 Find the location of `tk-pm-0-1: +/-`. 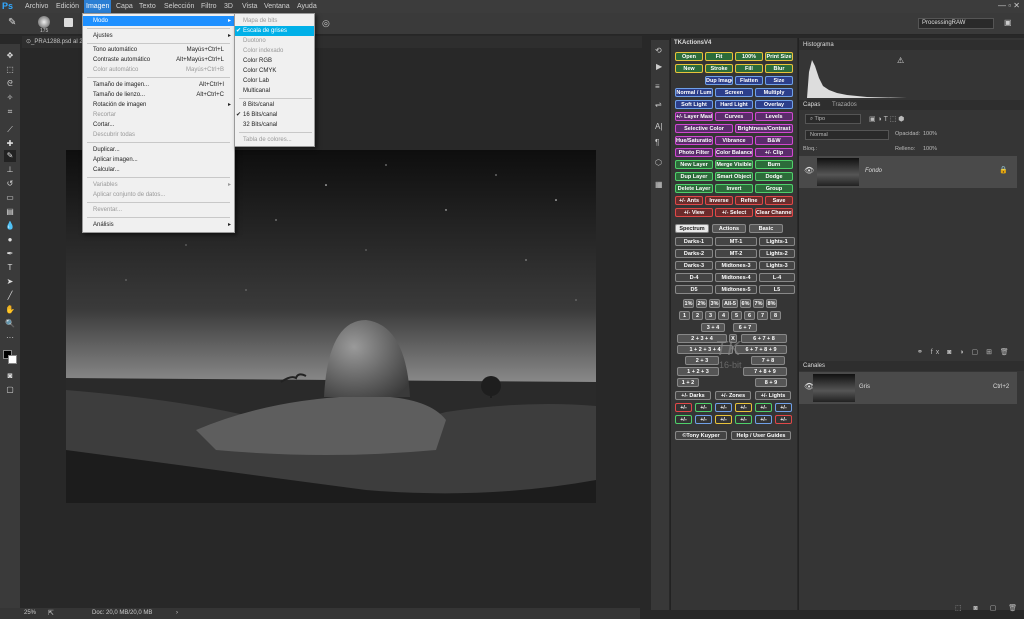

tk-pm-0-1: +/- is located at coordinates (703, 407).